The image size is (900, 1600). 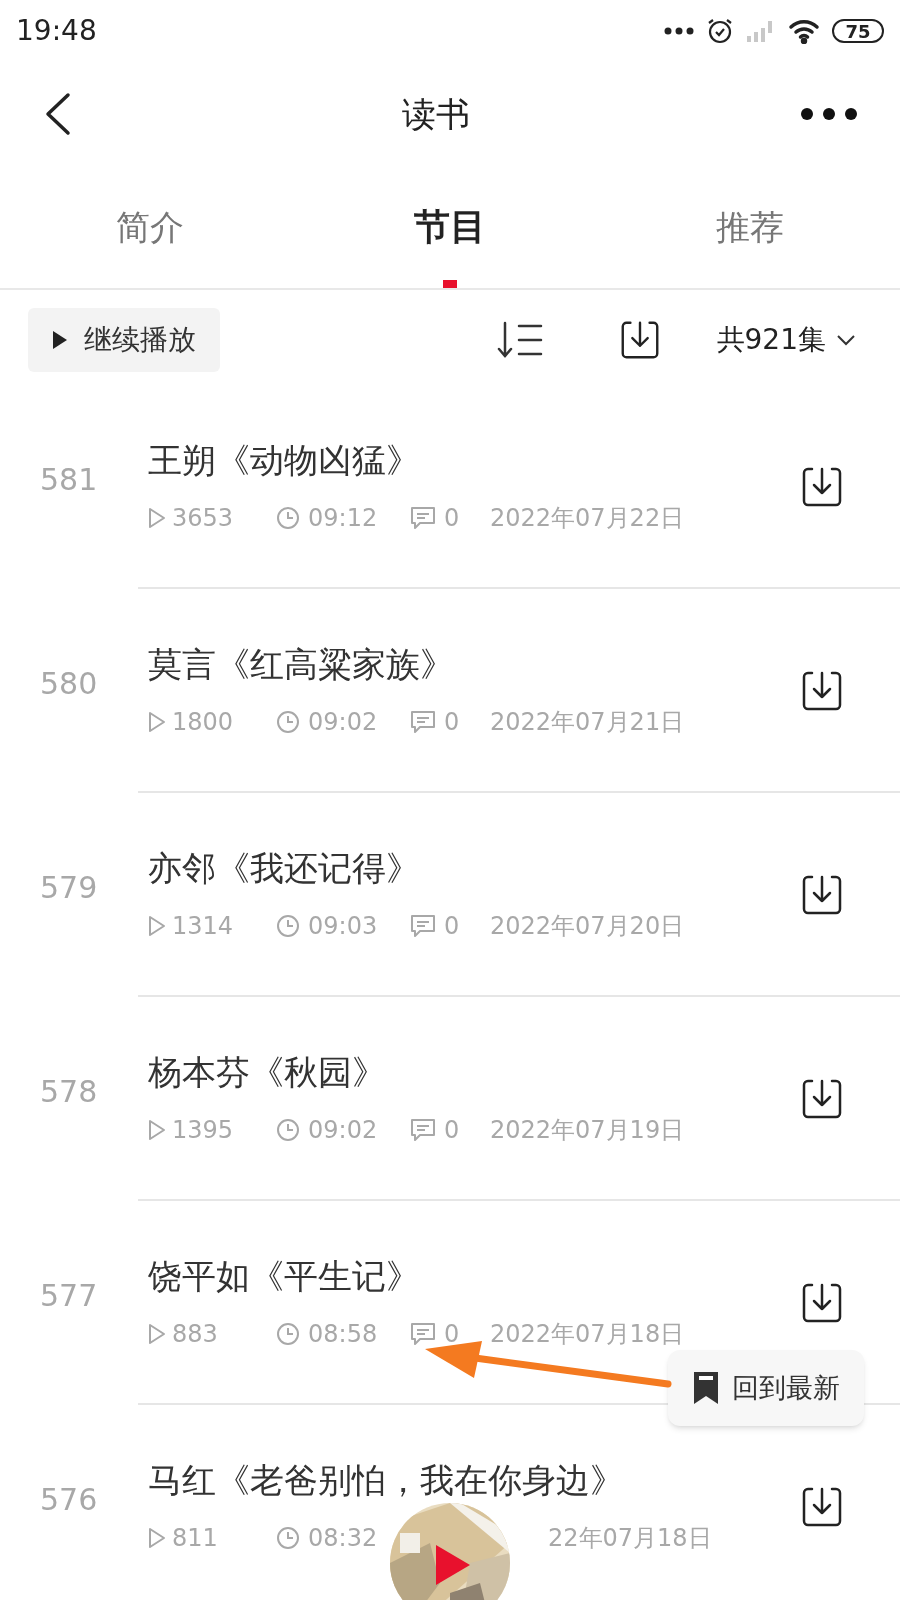 I want to click on episode-title: 杨本芬《秋园》, so click(x=267, y=1072).